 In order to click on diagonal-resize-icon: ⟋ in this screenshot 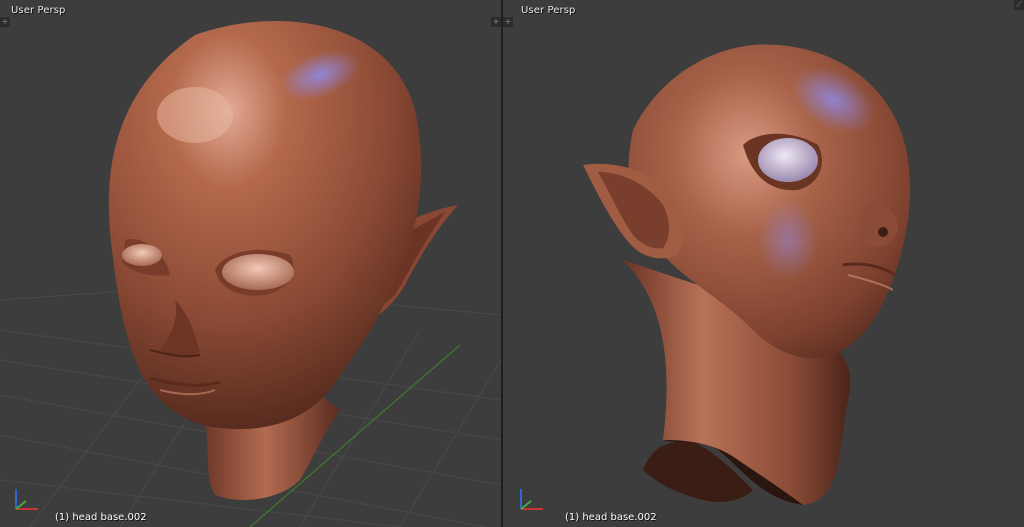, I will do `click(1019, 5)`.